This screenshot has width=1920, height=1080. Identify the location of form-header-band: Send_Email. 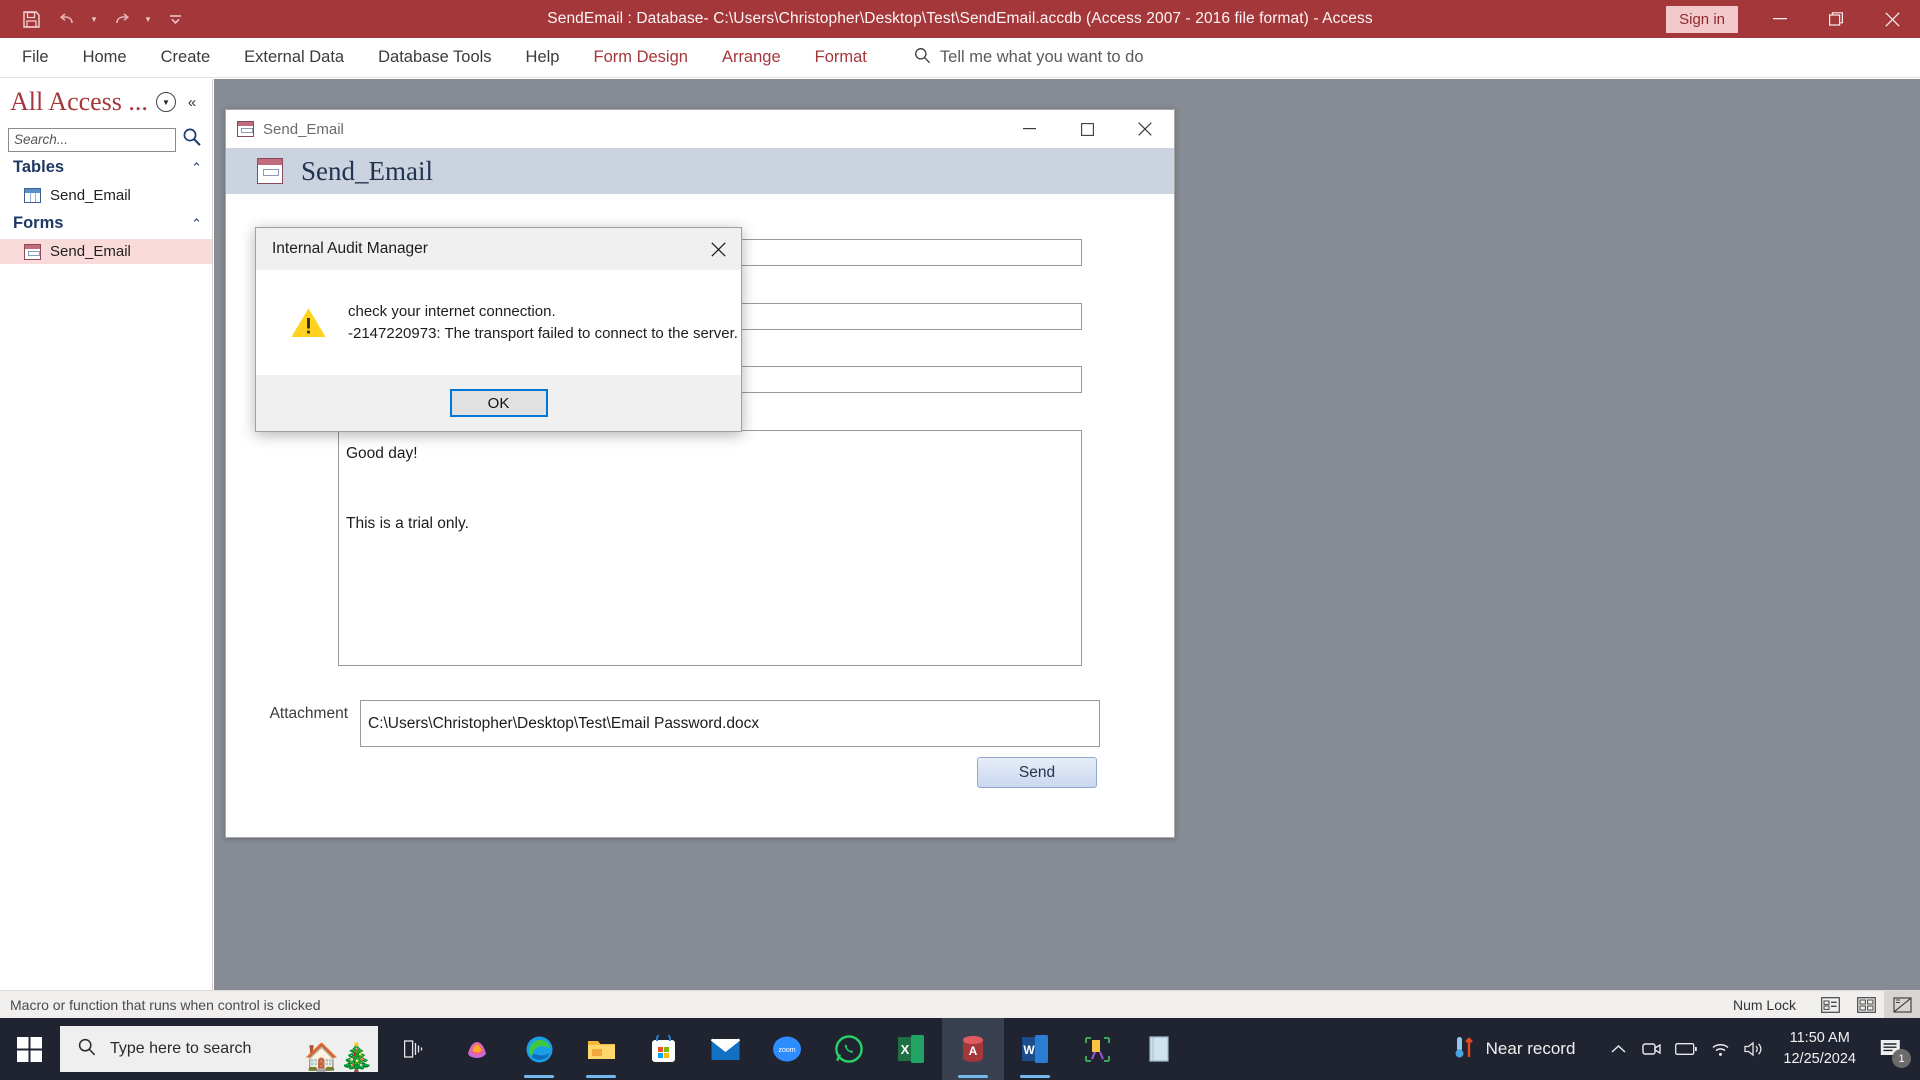
(700, 171).